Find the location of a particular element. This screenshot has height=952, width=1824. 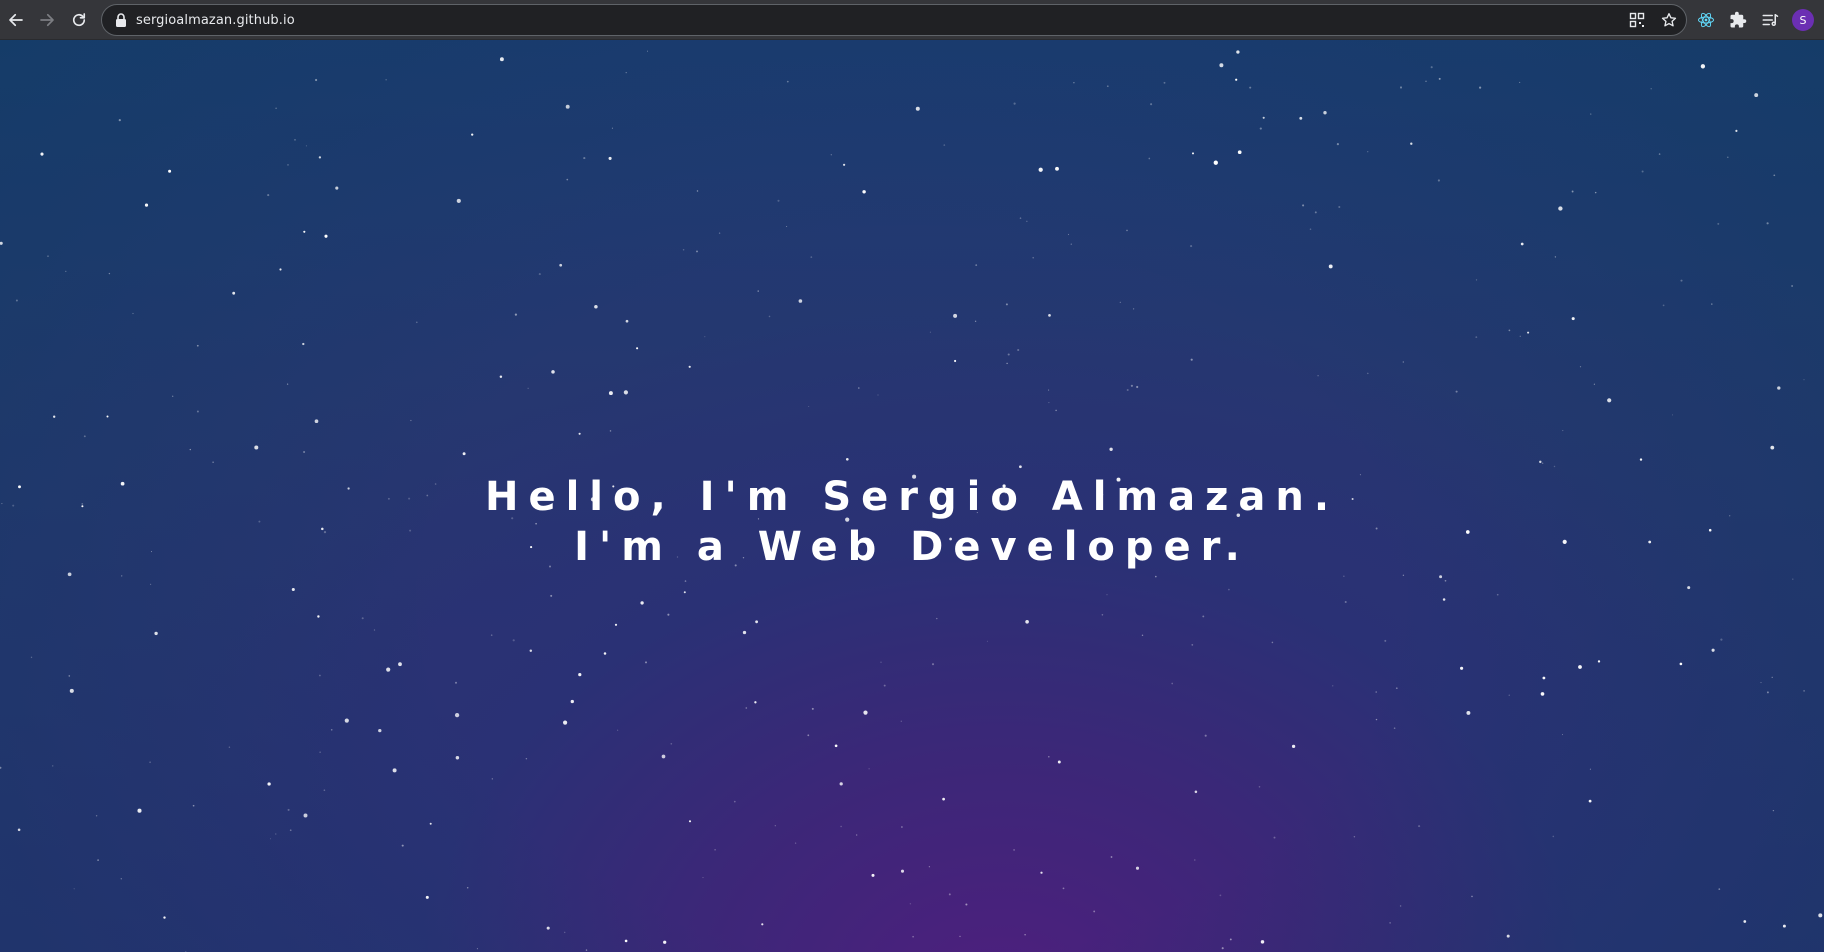

back-button is located at coordinates (16, 20).